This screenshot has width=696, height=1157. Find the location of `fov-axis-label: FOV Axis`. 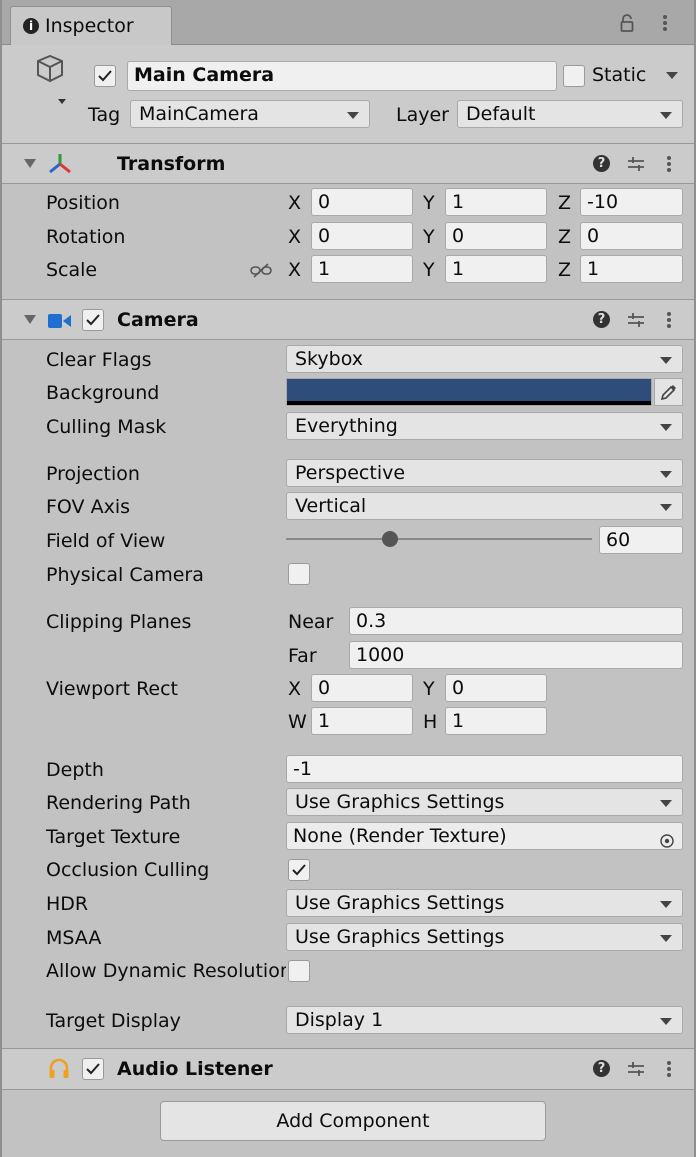

fov-axis-label: FOV Axis is located at coordinates (88, 507).